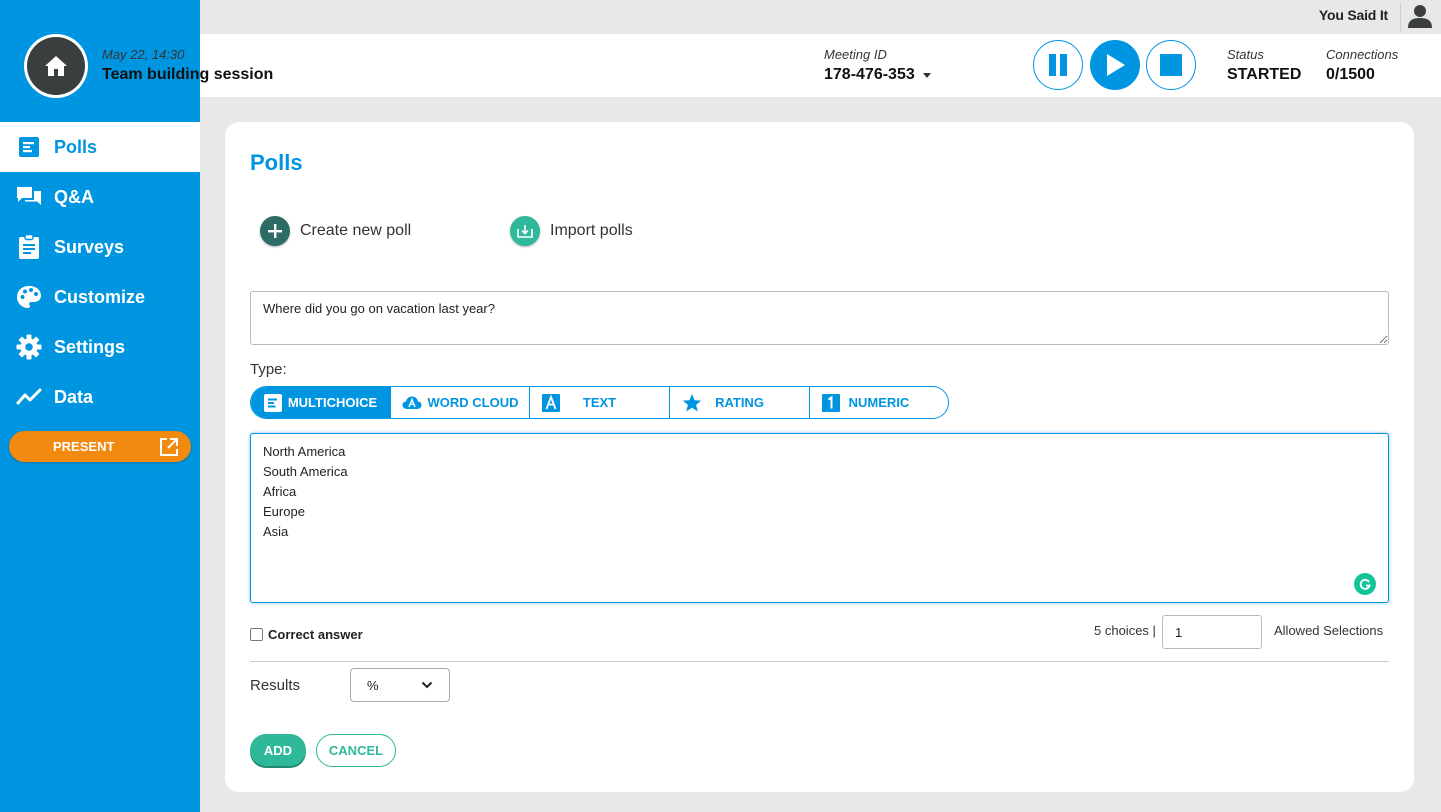  What do you see at coordinates (276, 162) in the screenshot?
I see `page-title: Polls` at bounding box center [276, 162].